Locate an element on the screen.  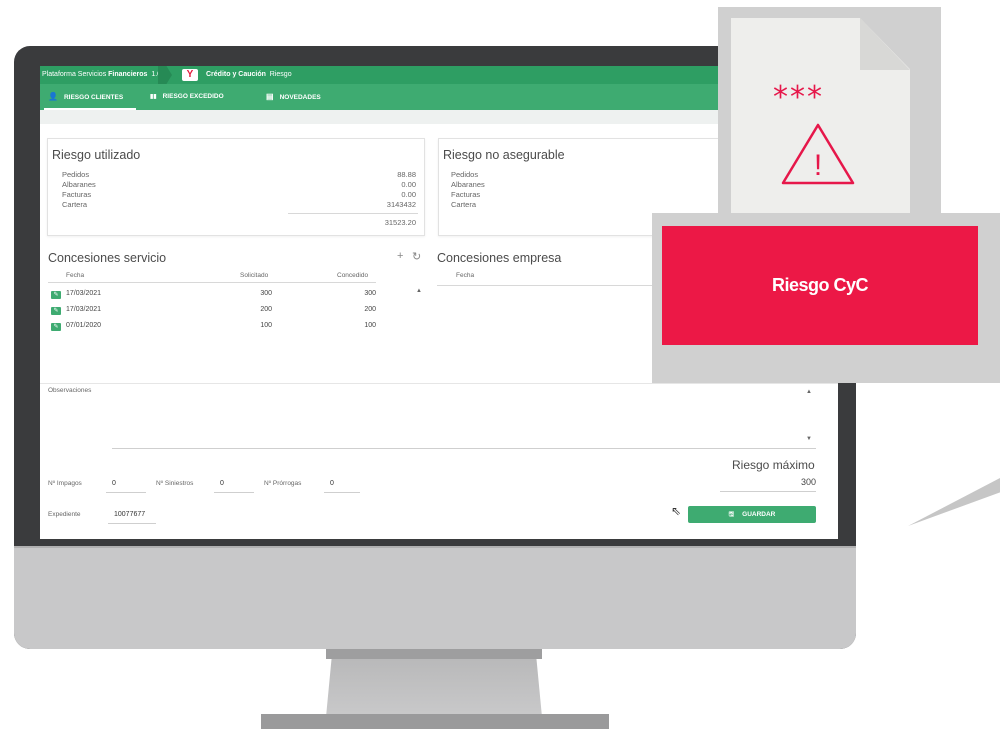
monitor-chin is located at coordinates (435, 597).